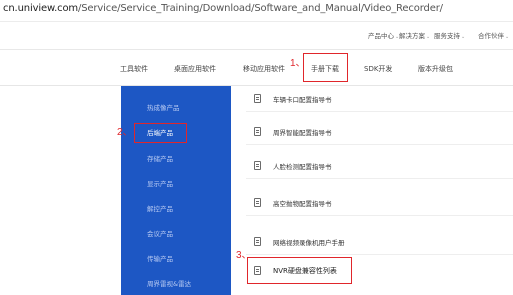  What do you see at coordinates (383, 35) in the screenshot?
I see `topnav-item-product-center: 产品中心⌄` at bounding box center [383, 35].